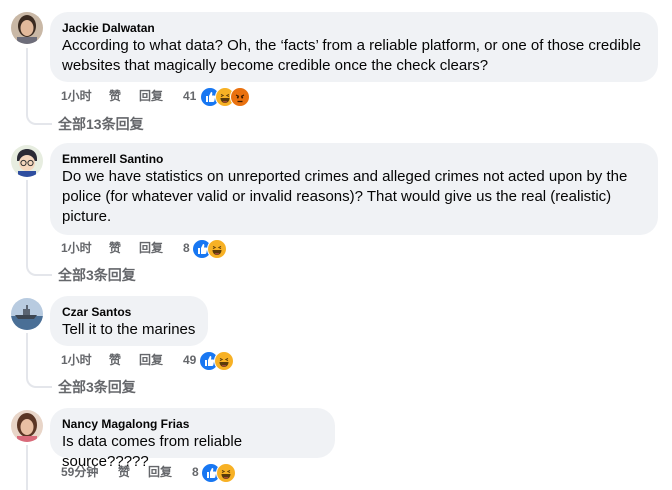 The height and width of the screenshot is (490, 672). Describe the element at coordinates (190, 96) in the screenshot. I see `reaction-count: 41` at that location.